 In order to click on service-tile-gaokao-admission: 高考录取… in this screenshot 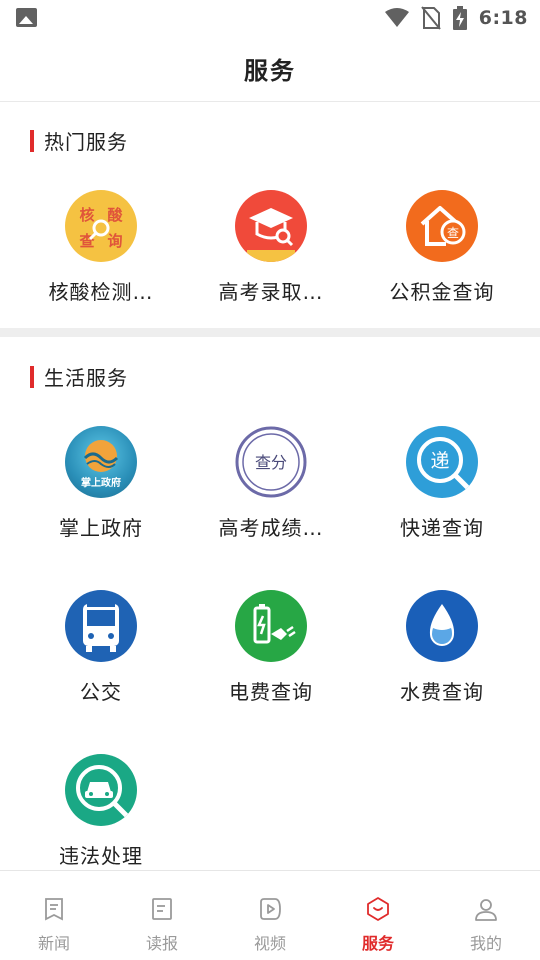, I will do `click(271, 247)`.